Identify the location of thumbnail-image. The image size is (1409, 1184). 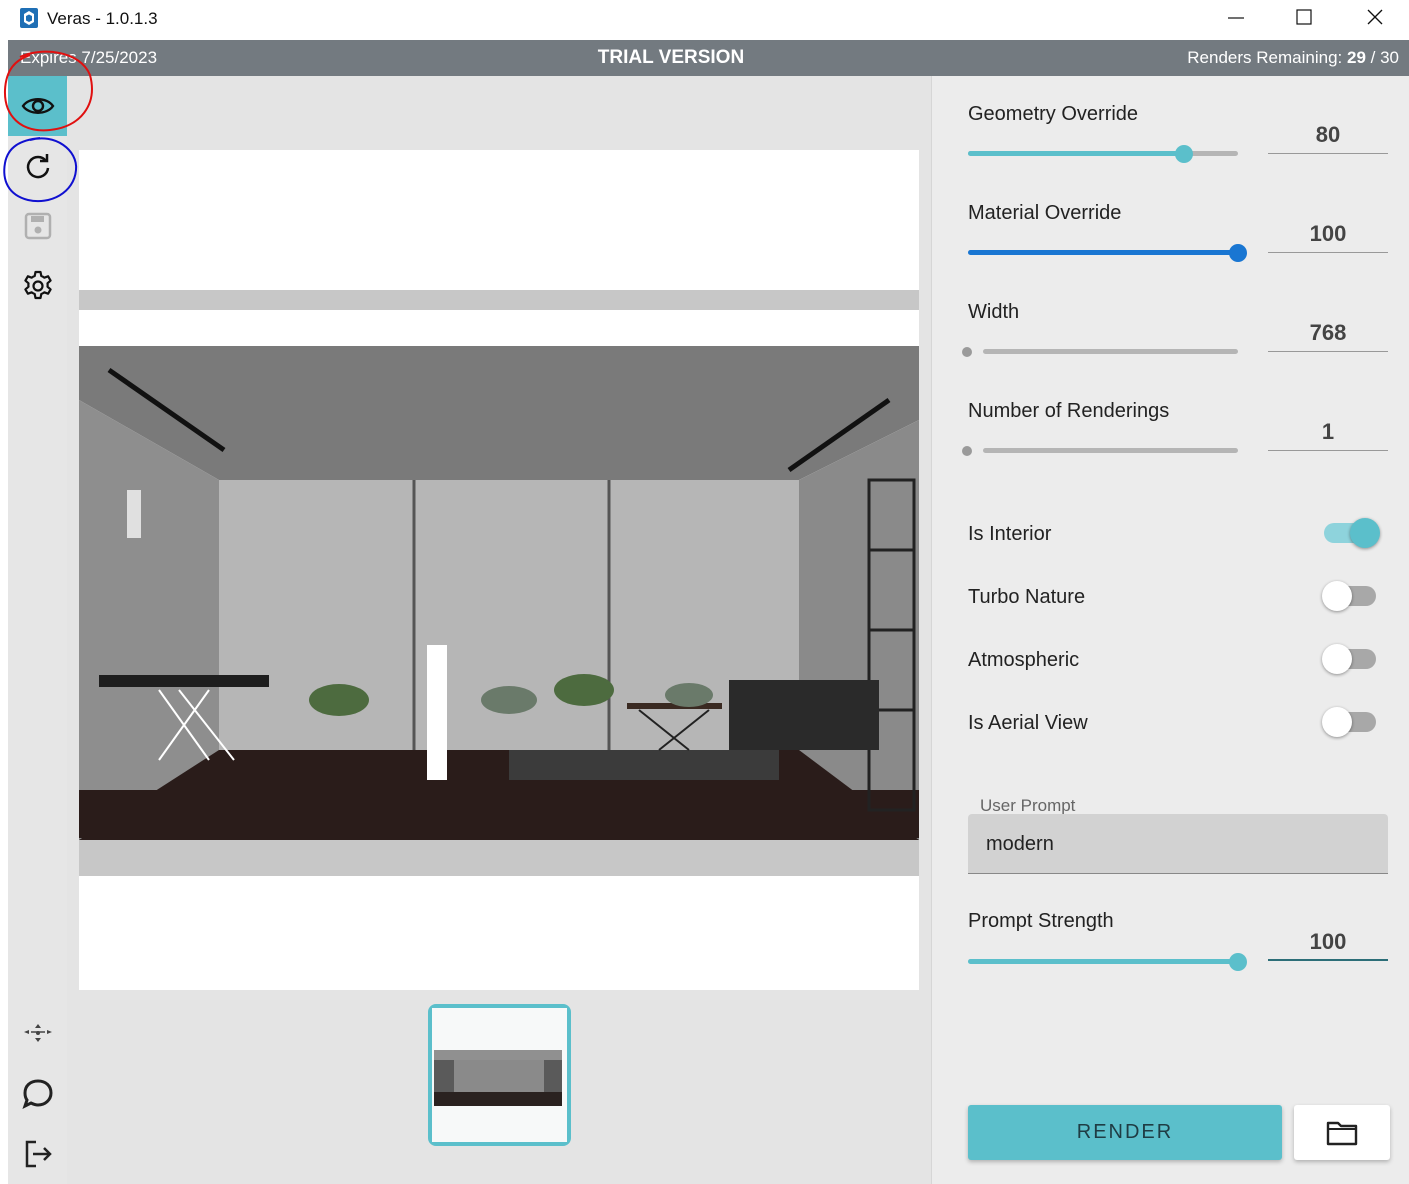
(499, 1075).